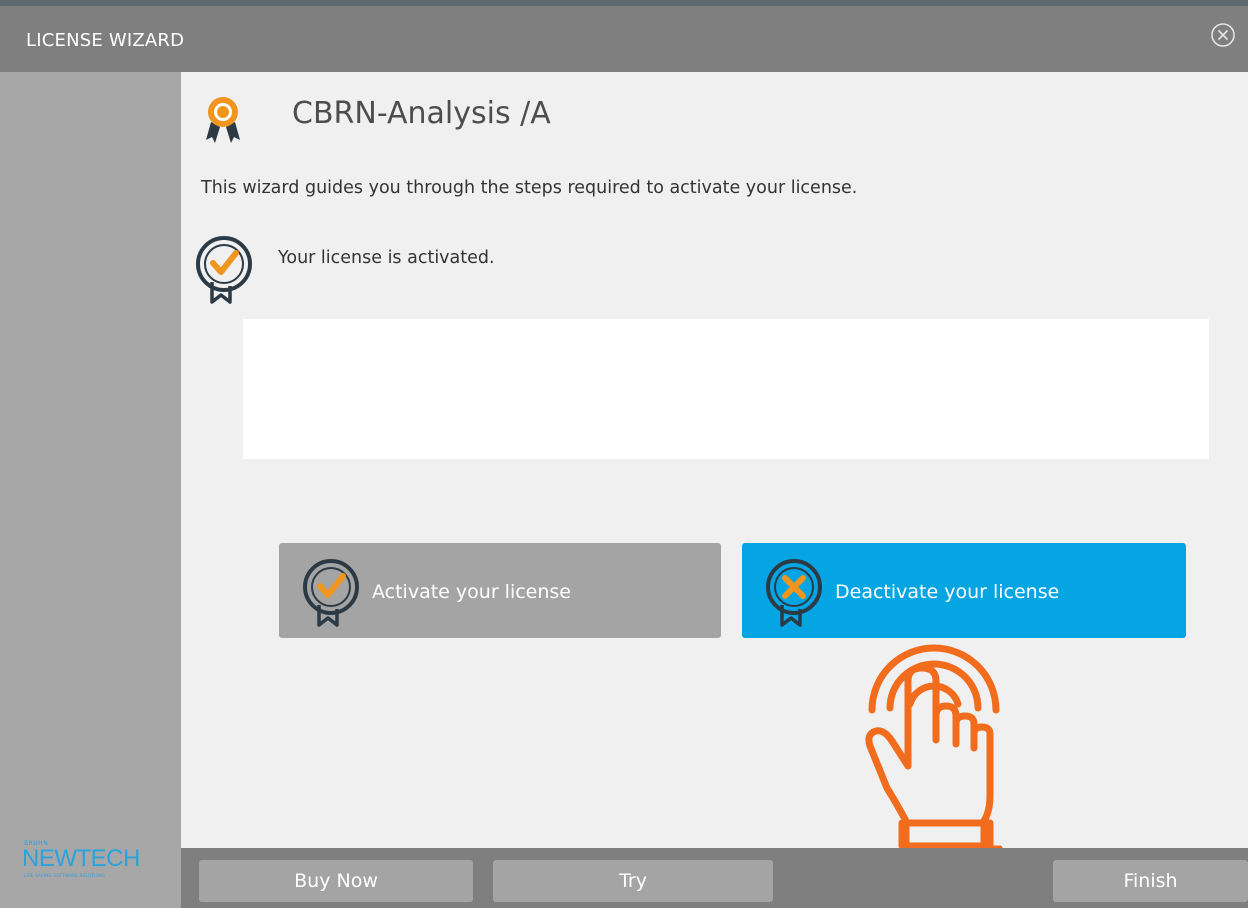 This screenshot has width=1248, height=908. Describe the element at coordinates (90, 490) in the screenshot. I see `sidebar` at that location.